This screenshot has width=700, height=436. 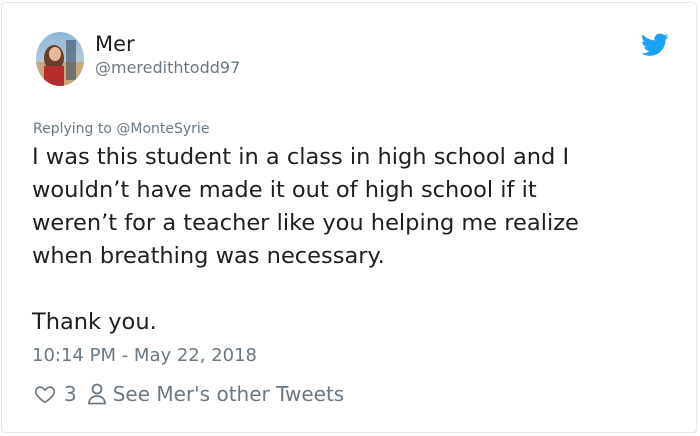 I want to click on person-icon, so click(x=97, y=394).